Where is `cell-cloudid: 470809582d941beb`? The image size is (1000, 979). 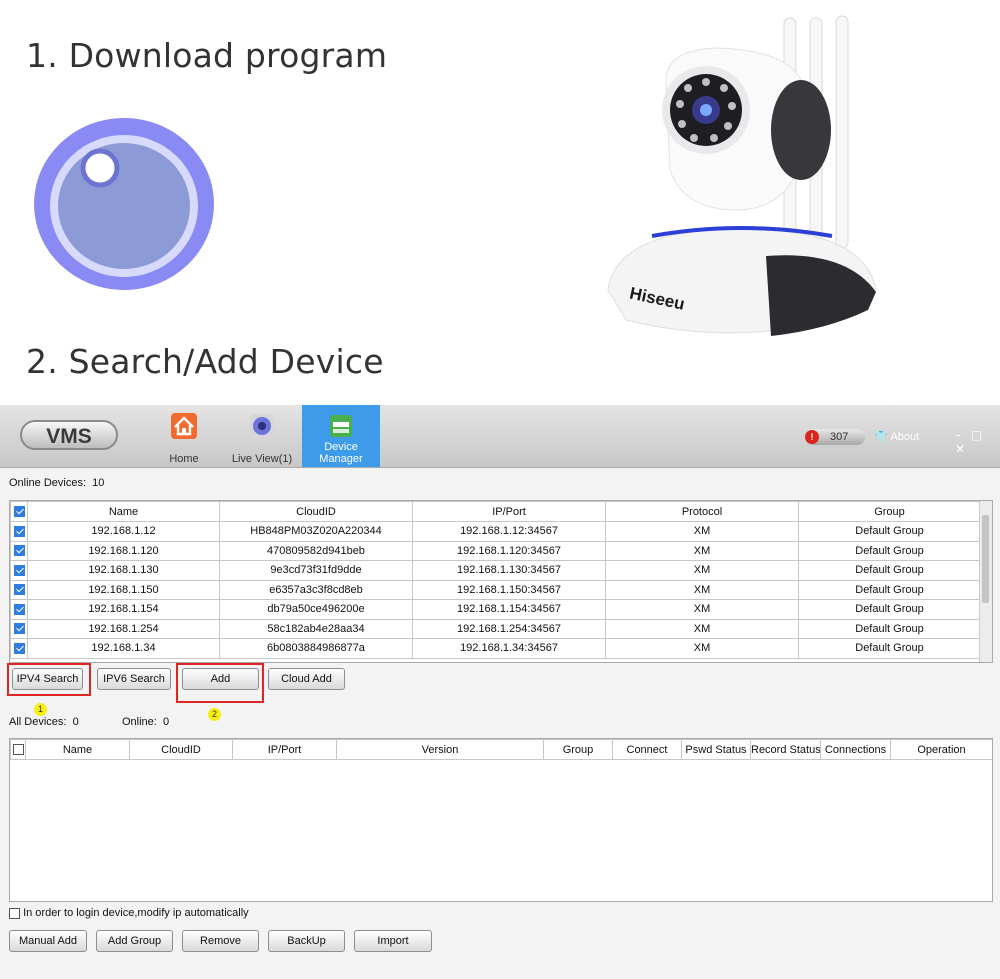
cell-cloudid: 470809582d941beb is located at coordinates (316, 550).